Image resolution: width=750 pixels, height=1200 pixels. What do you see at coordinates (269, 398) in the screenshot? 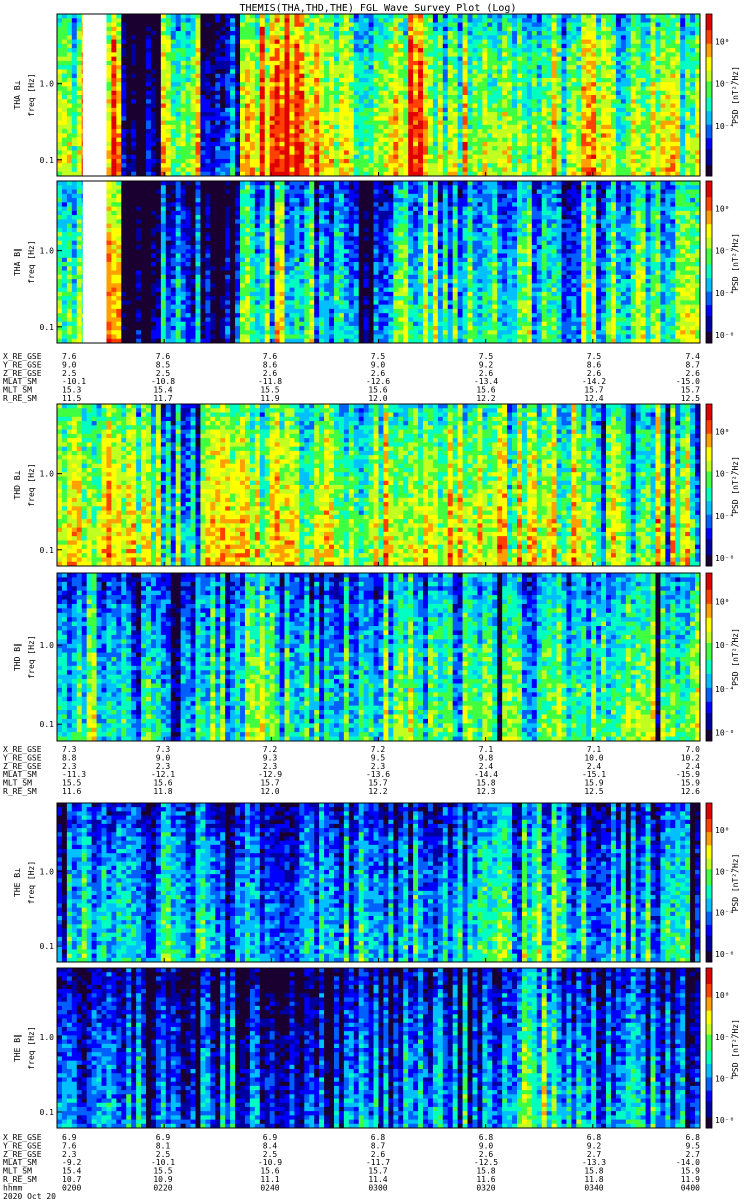
I see `ephemeris-value: 11.9` at bounding box center [269, 398].